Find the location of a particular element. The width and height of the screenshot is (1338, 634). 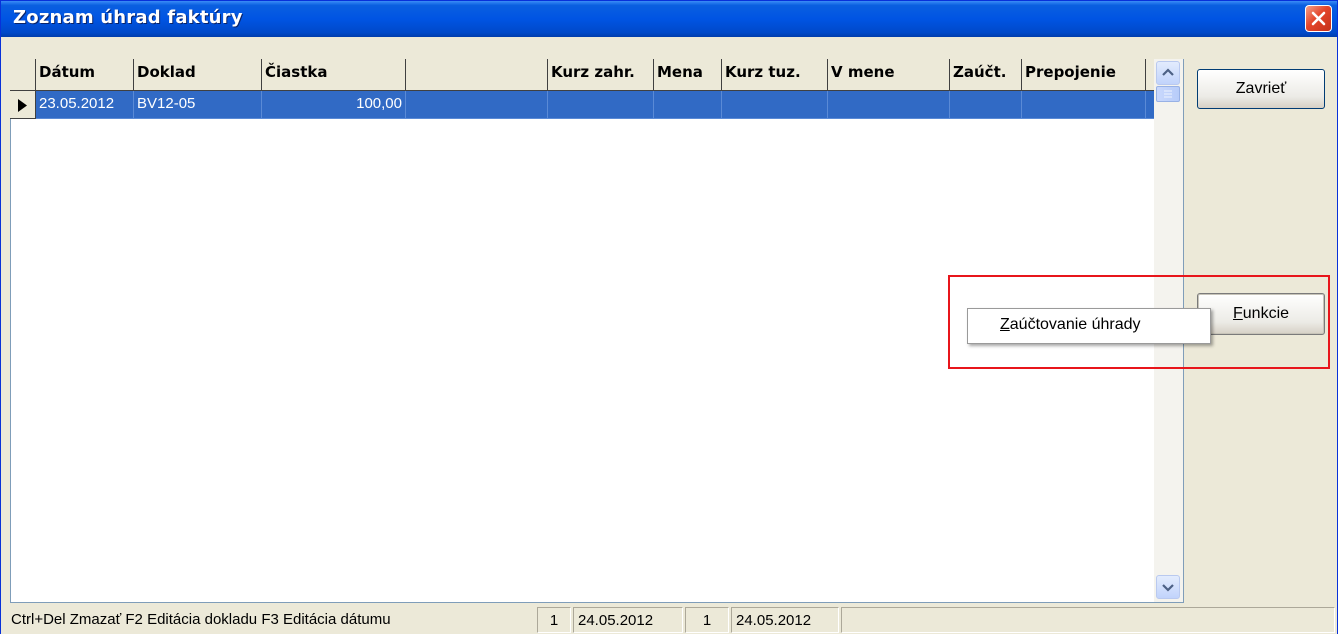

status-empty-panel is located at coordinates (1088, 620).